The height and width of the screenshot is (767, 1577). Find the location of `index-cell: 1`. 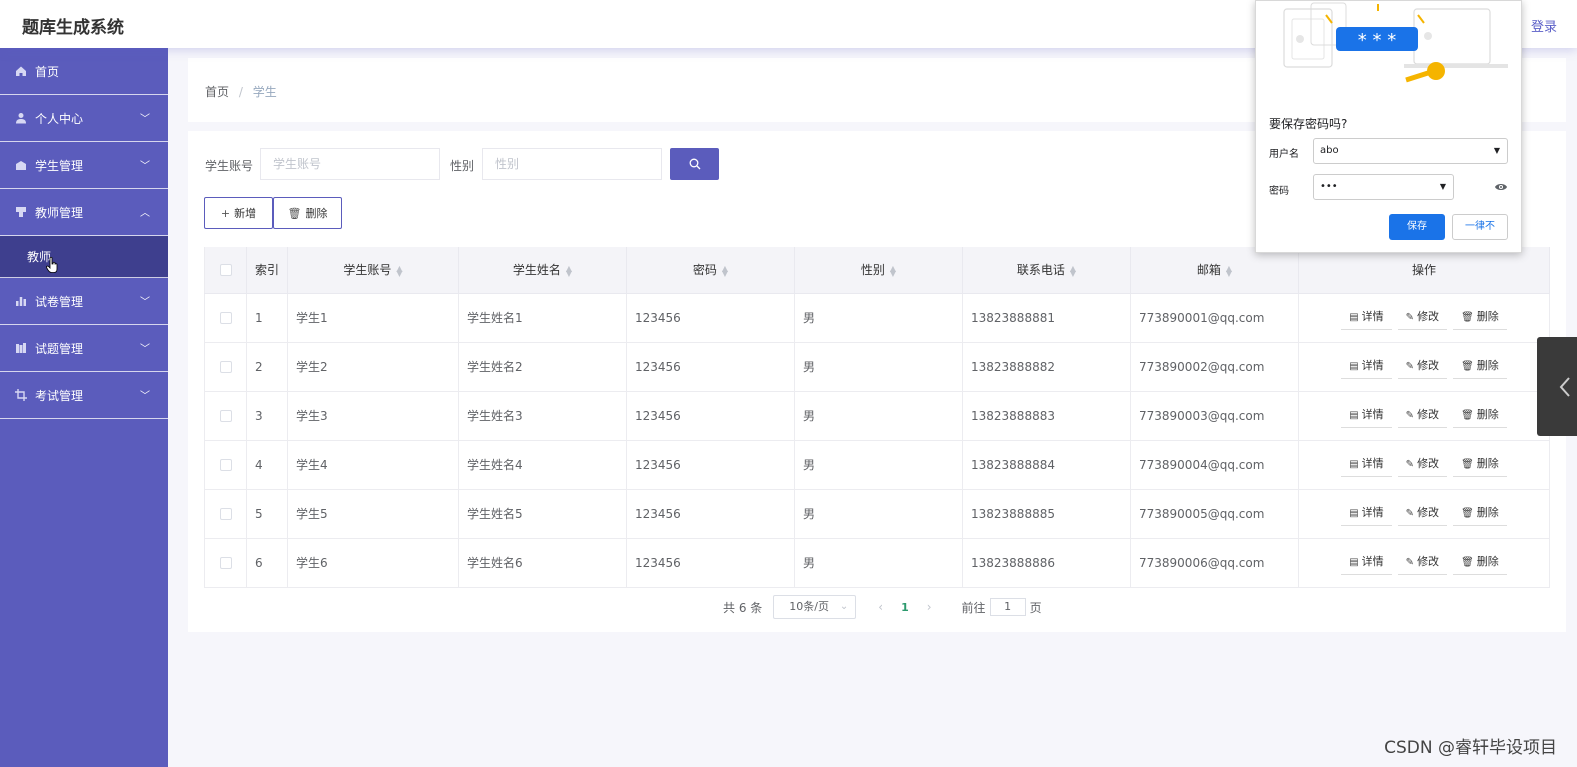

index-cell: 1 is located at coordinates (267, 318).